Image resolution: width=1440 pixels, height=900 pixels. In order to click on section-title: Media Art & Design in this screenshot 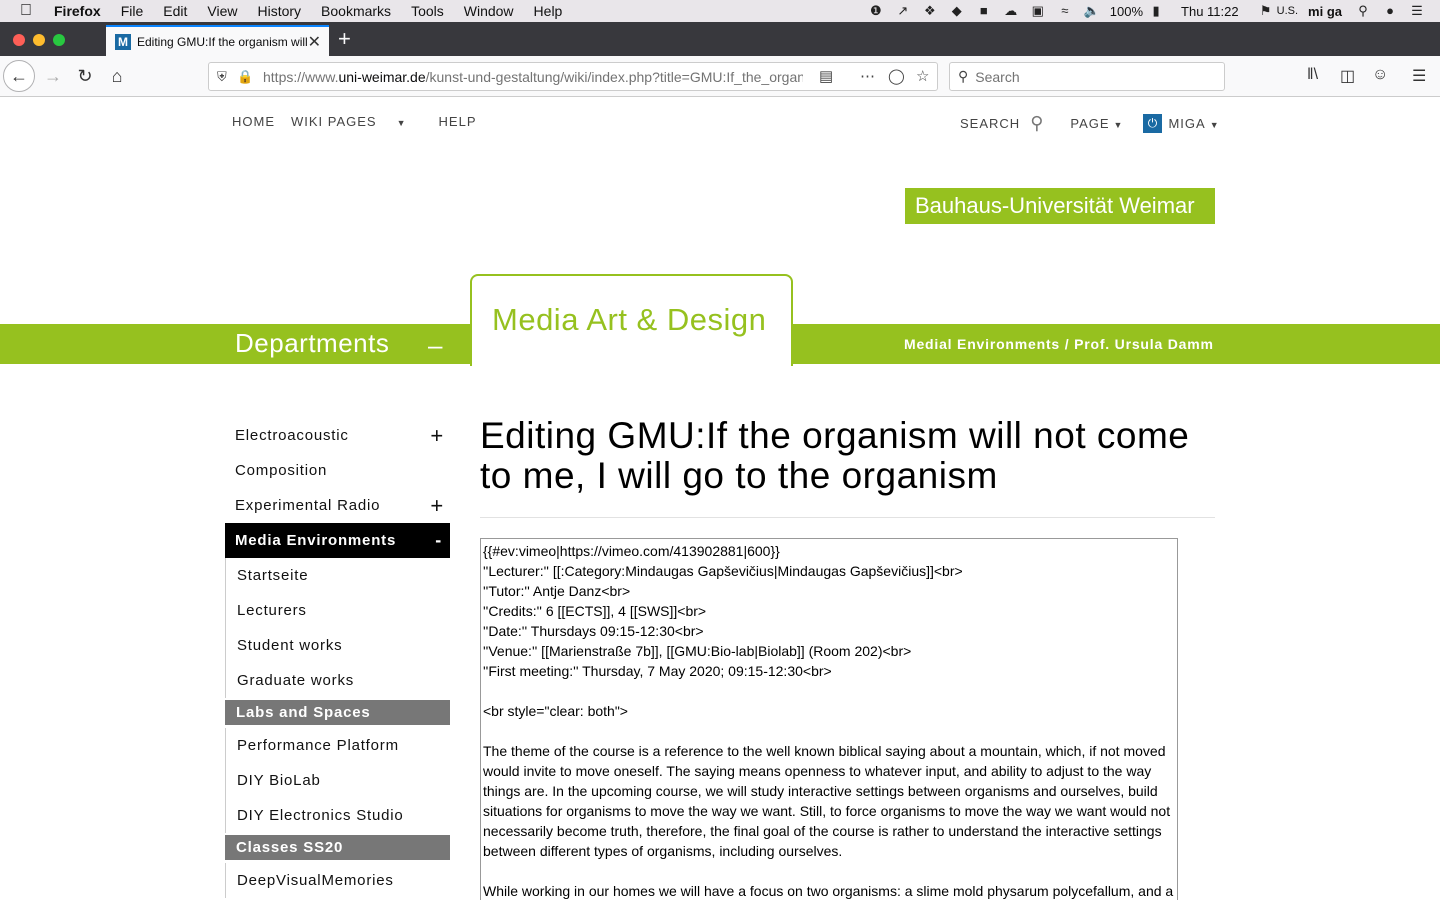, I will do `click(629, 319)`.